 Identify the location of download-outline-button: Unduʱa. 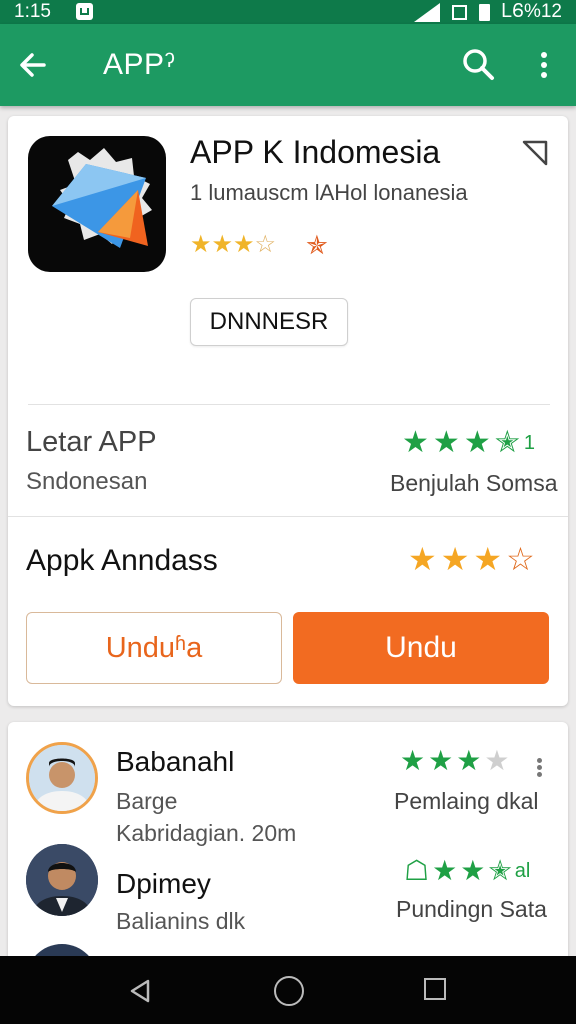
(154, 648).